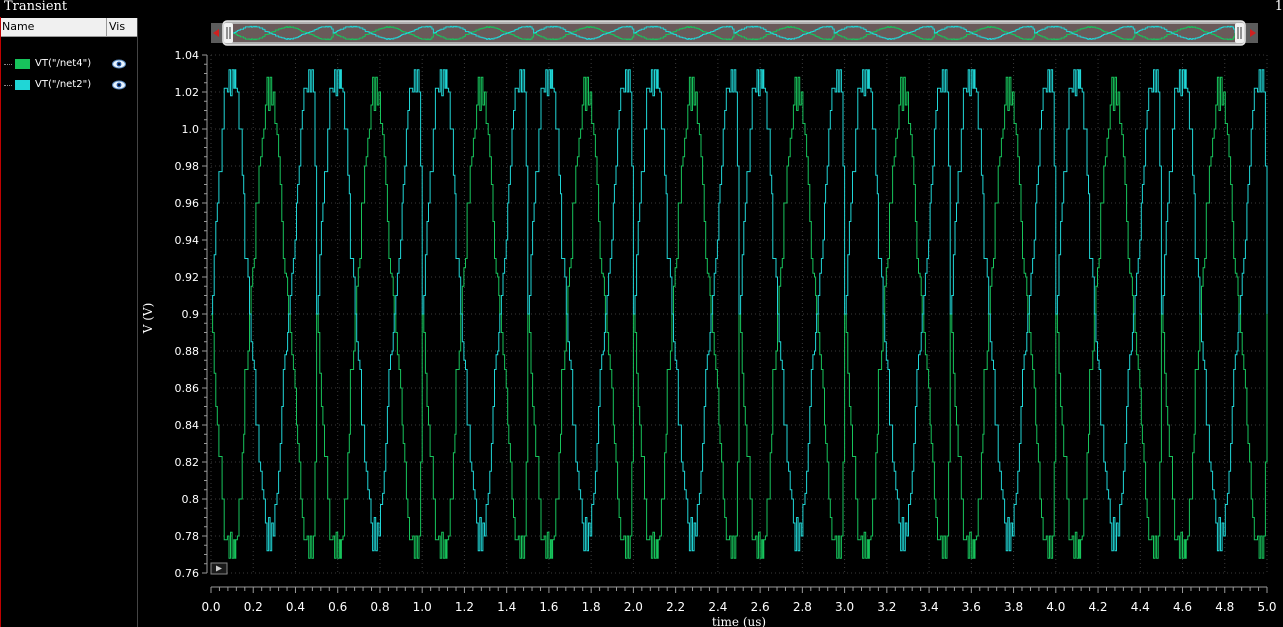 Image resolution: width=1283 pixels, height=627 pixels. Describe the element at coordinates (187, 203) in the screenshot. I see `y-tick-label: 0.96` at that location.